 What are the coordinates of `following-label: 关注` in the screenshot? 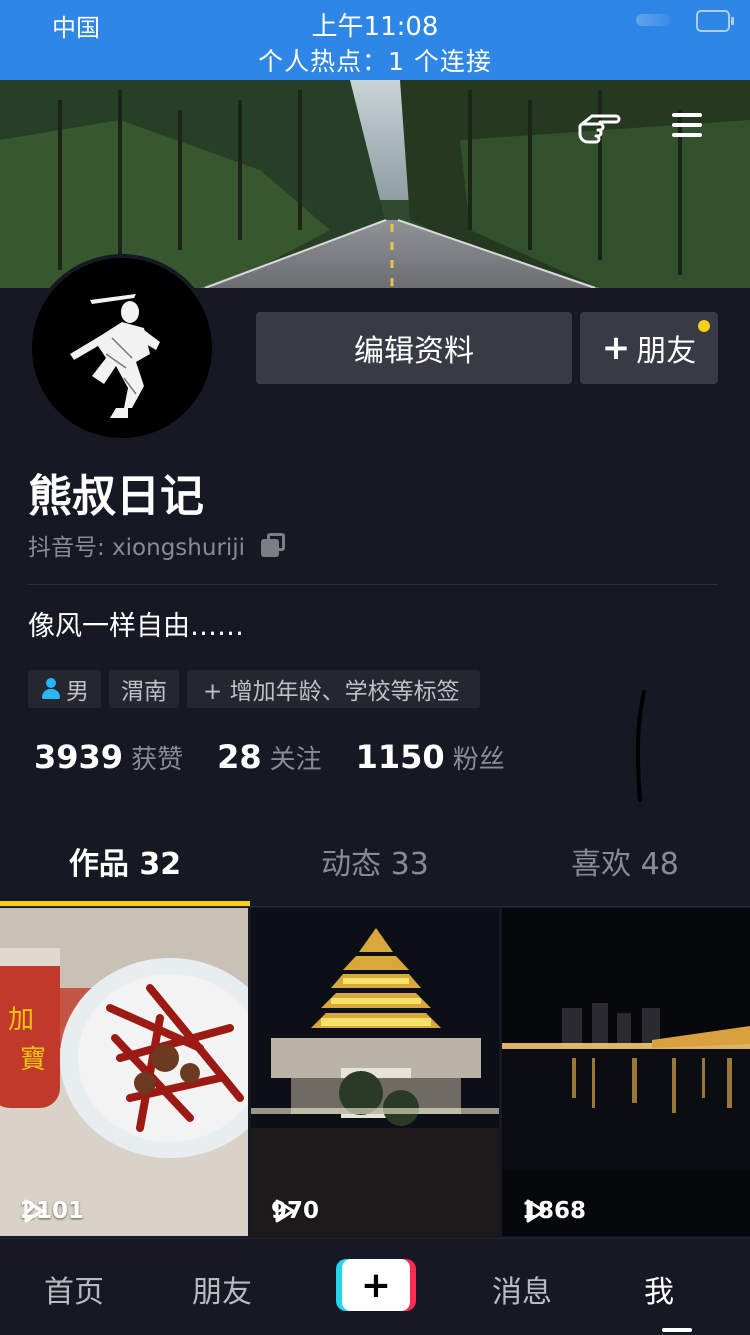 It's located at (295, 760).